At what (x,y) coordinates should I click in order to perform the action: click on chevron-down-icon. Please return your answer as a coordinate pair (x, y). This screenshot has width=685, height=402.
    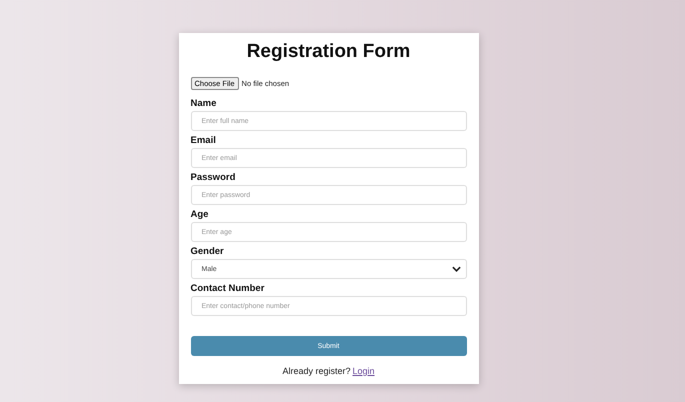
    Looking at the image, I should click on (456, 269).